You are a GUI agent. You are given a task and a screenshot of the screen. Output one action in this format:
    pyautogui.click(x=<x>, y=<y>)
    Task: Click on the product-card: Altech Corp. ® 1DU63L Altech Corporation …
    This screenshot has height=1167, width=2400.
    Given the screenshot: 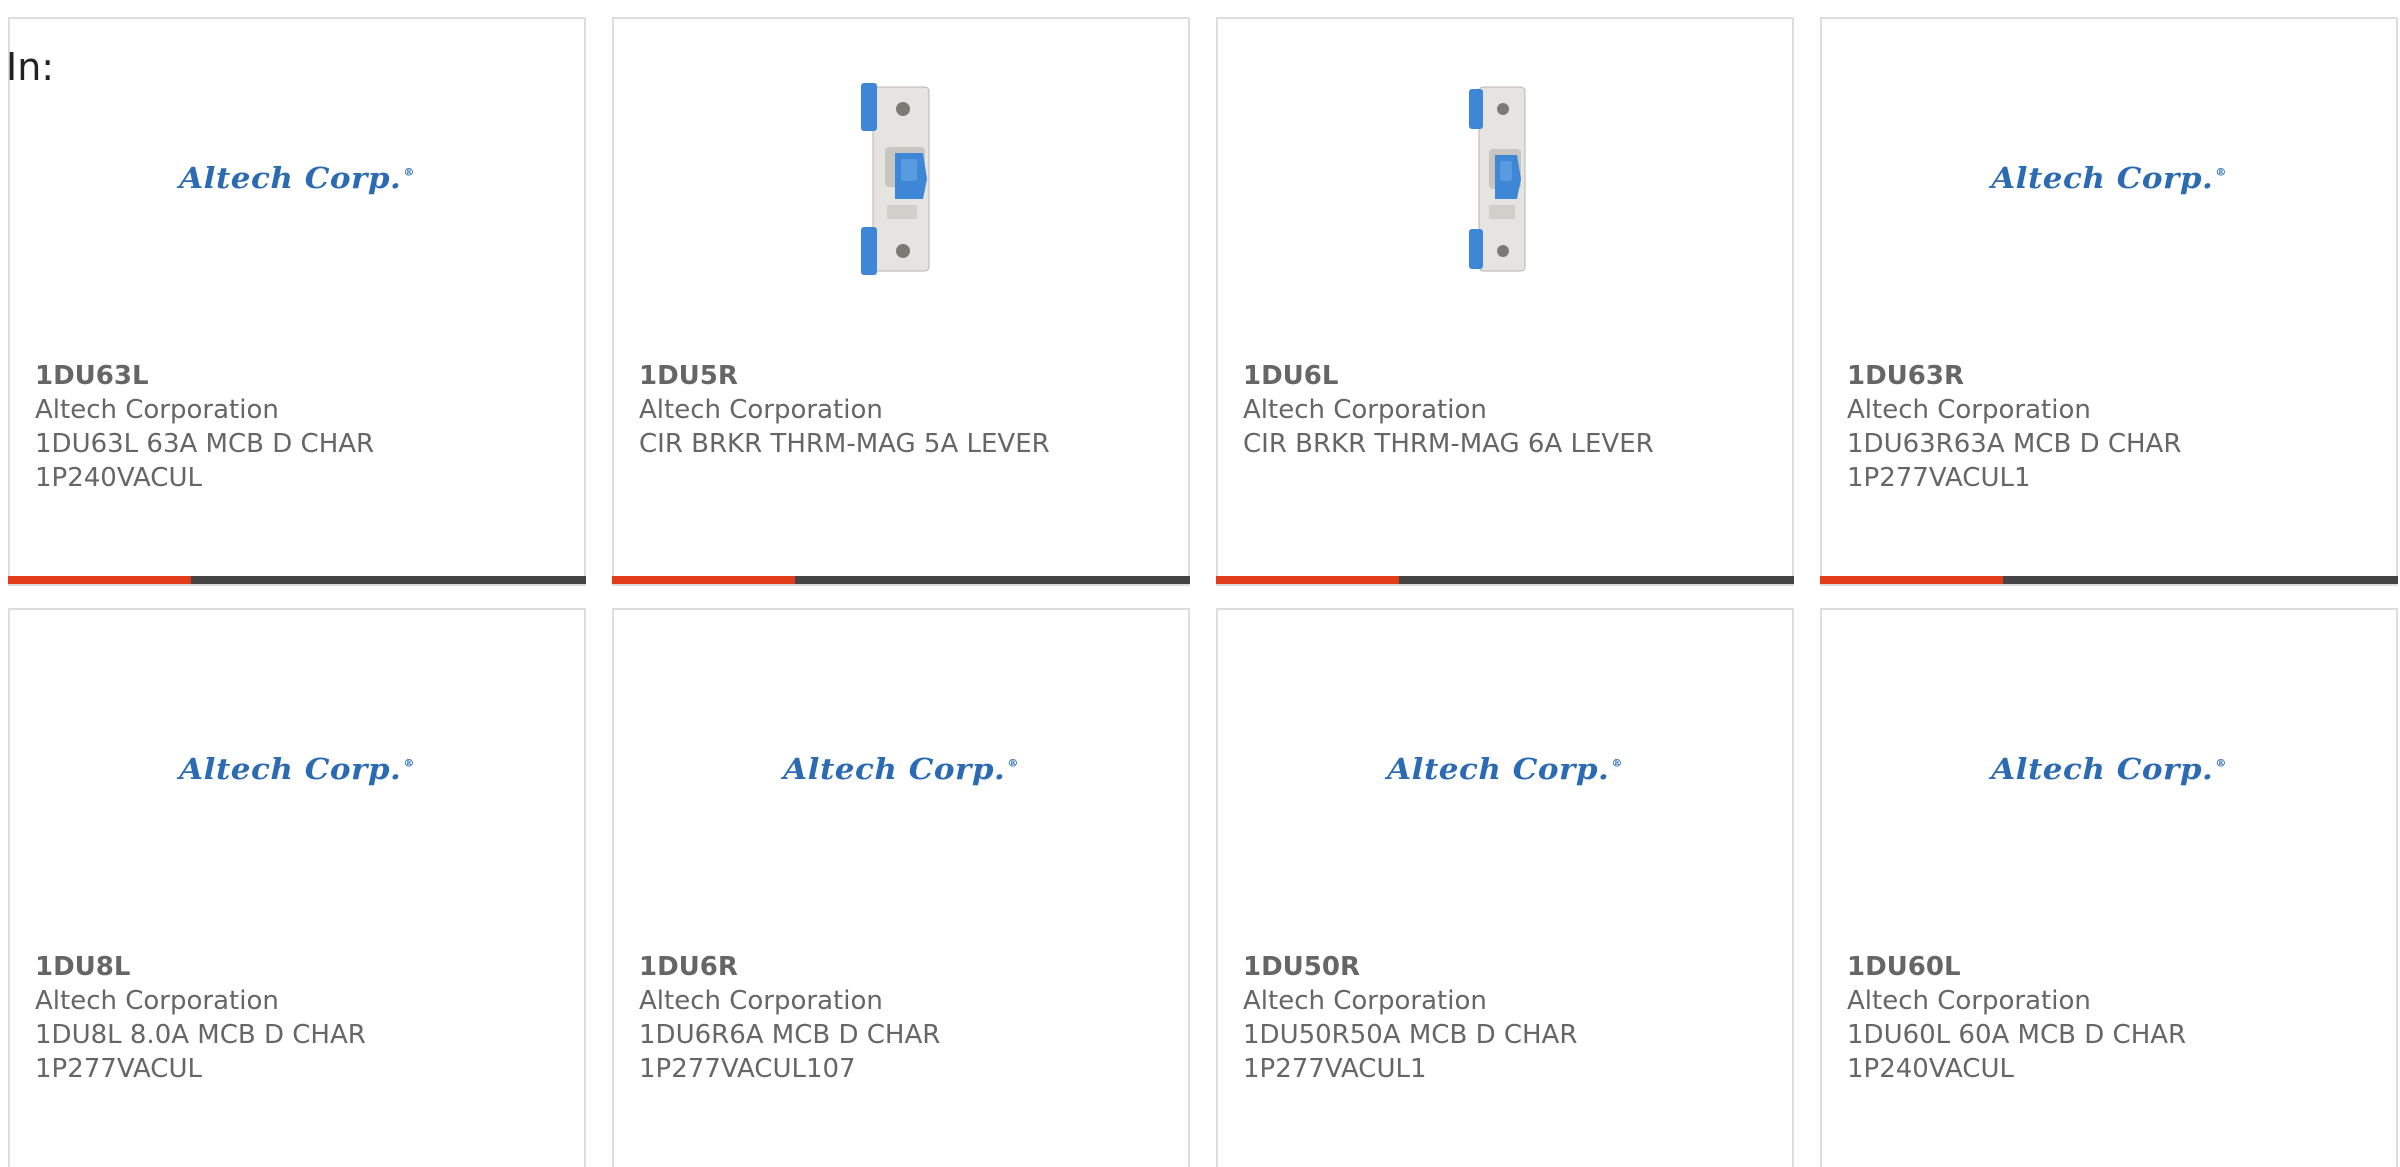 What is the action you would take?
    pyautogui.click(x=297, y=301)
    